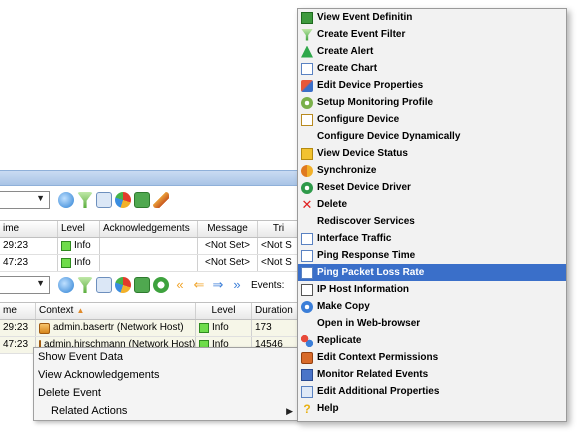 This screenshot has height=445, width=585. What do you see at coordinates (18, 311) in the screenshot?
I see `col-time: me` at bounding box center [18, 311].